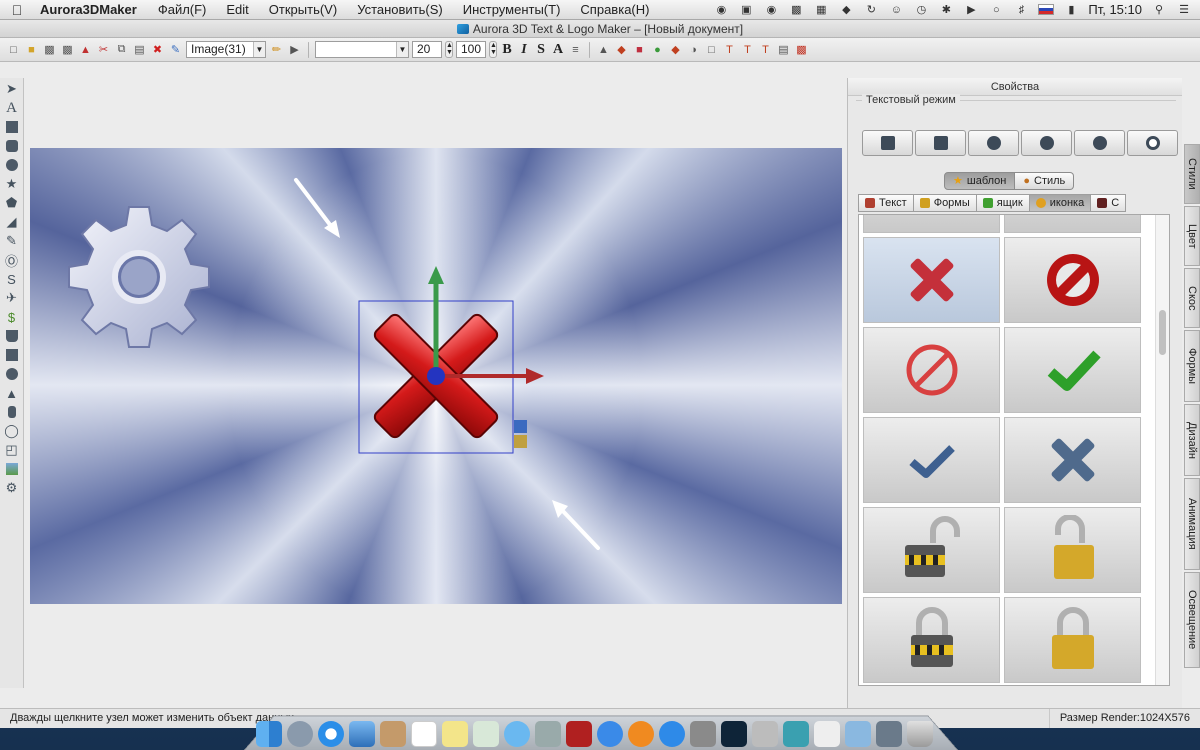 The height and width of the screenshot is (750, 1200). What do you see at coordinates (931, 640) in the screenshot?
I see `gallery-item-padlock-closed-striped` at bounding box center [931, 640].